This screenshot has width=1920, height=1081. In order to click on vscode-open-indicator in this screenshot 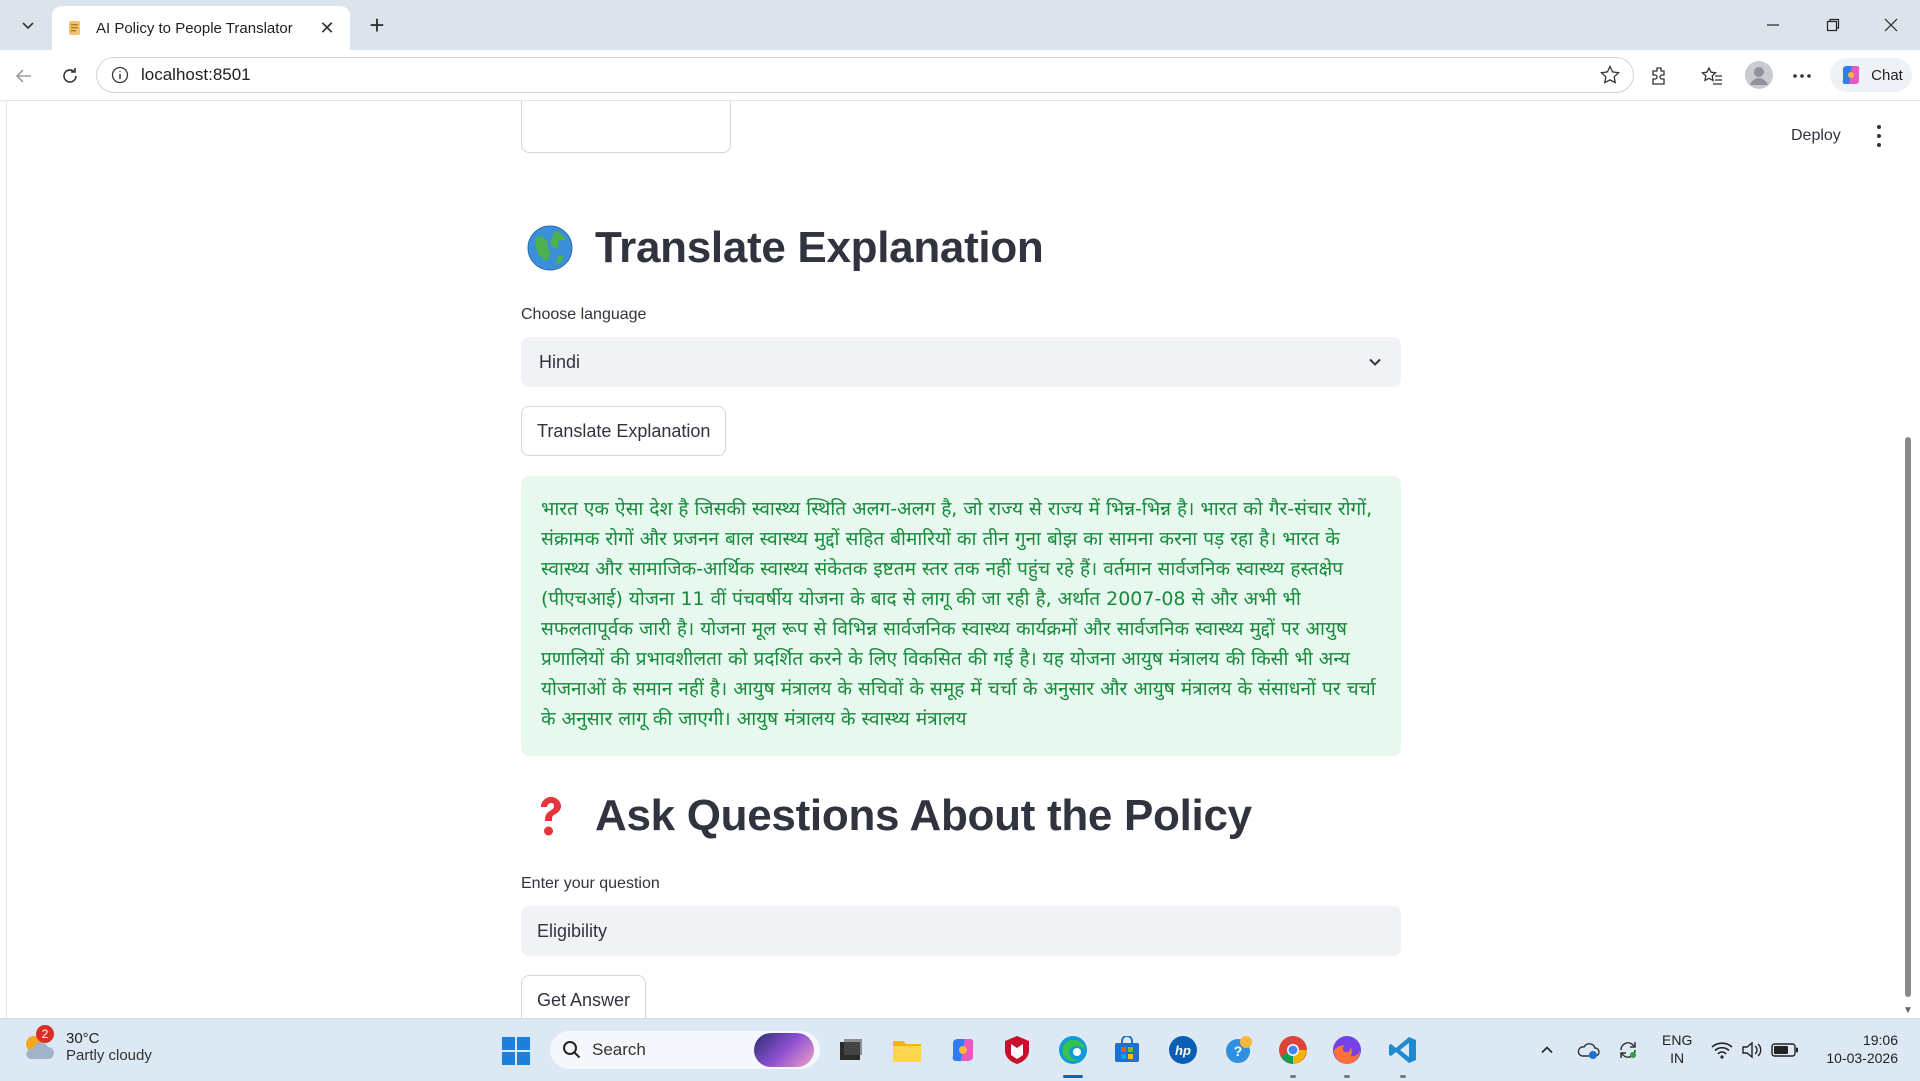, I will do `click(1403, 1076)`.